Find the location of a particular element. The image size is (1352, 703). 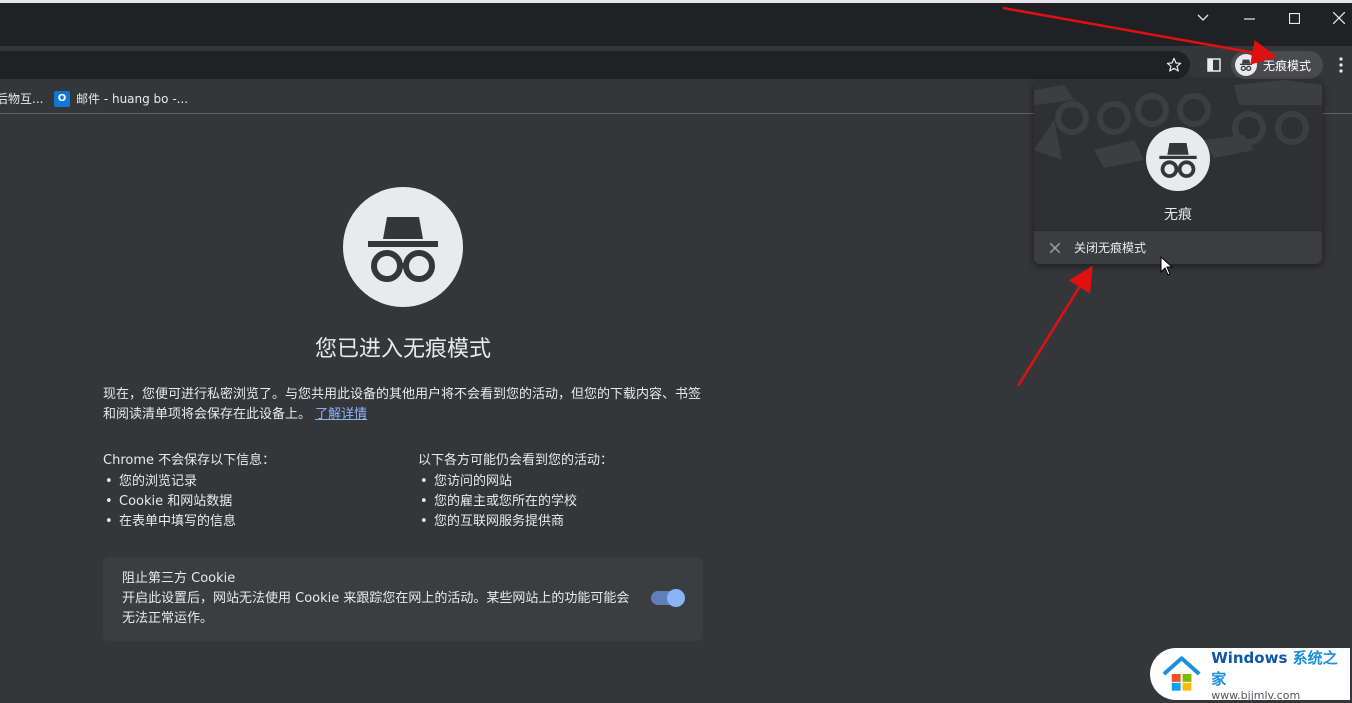

minimize-button is located at coordinates (1249, 18).